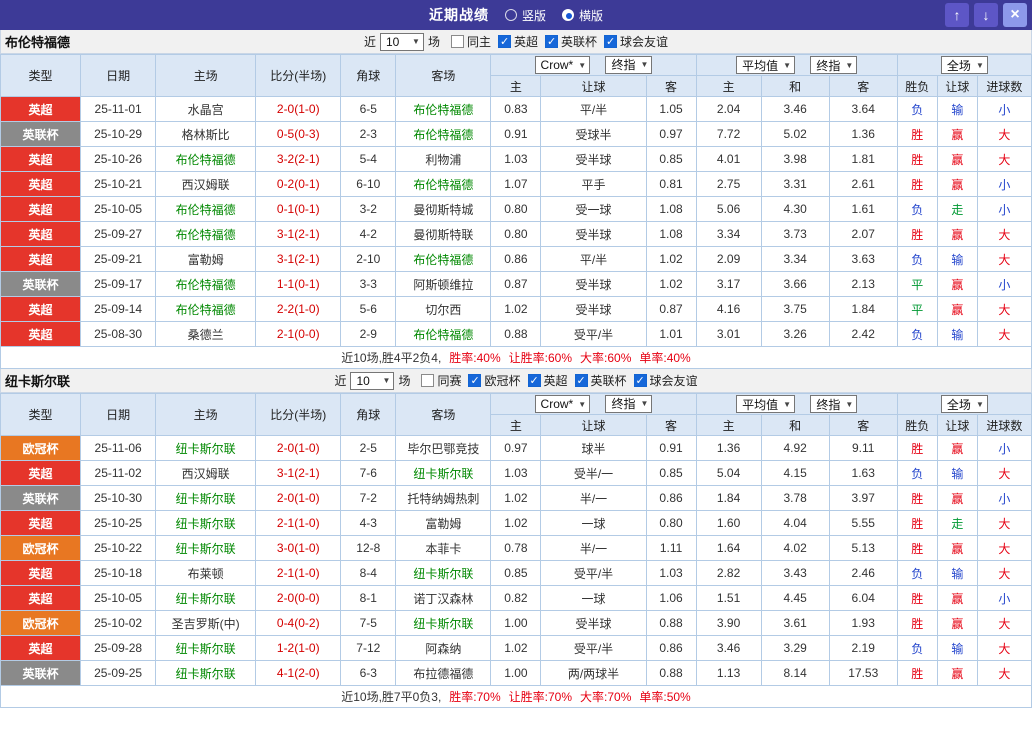  Describe the element at coordinates (593, 498) in the screenshot. I see `odds-handicap: 半/一` at that location.